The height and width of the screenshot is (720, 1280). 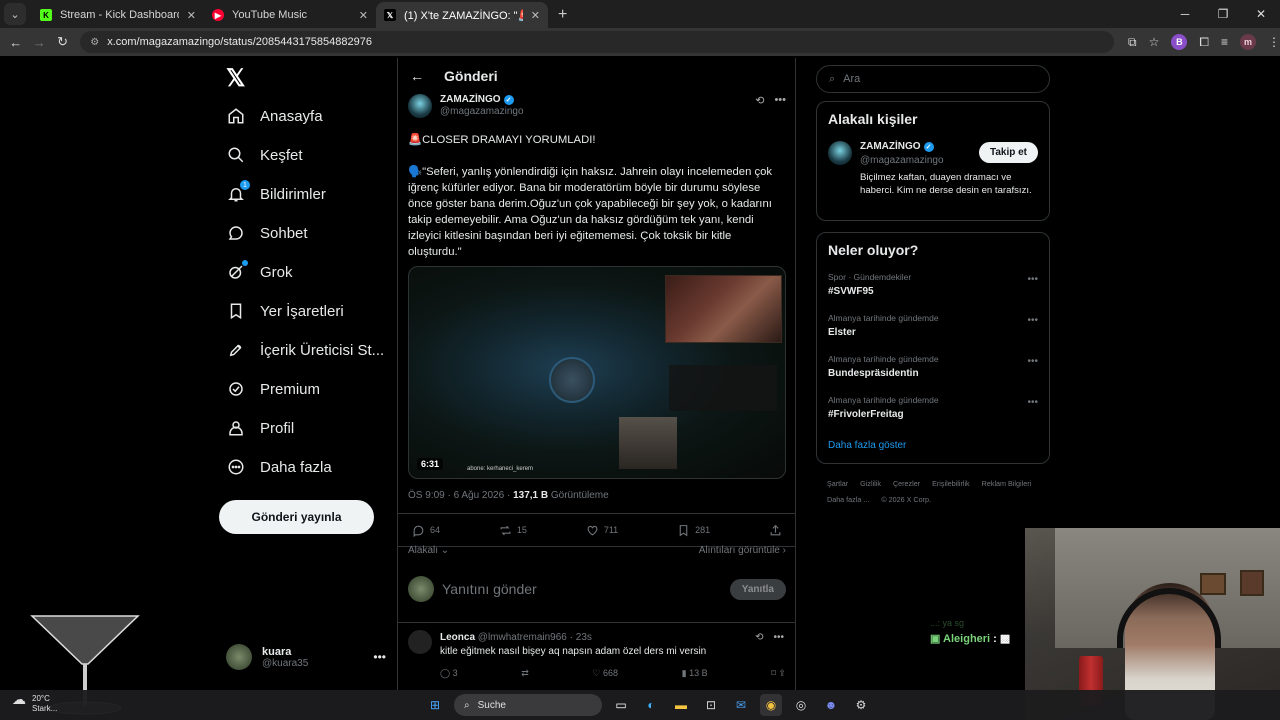 What do you see at coordinates (778, 673) in the screenshot?
I see `bookmark-icon: ⌑ ⇪` at bounding box center [778, 673].